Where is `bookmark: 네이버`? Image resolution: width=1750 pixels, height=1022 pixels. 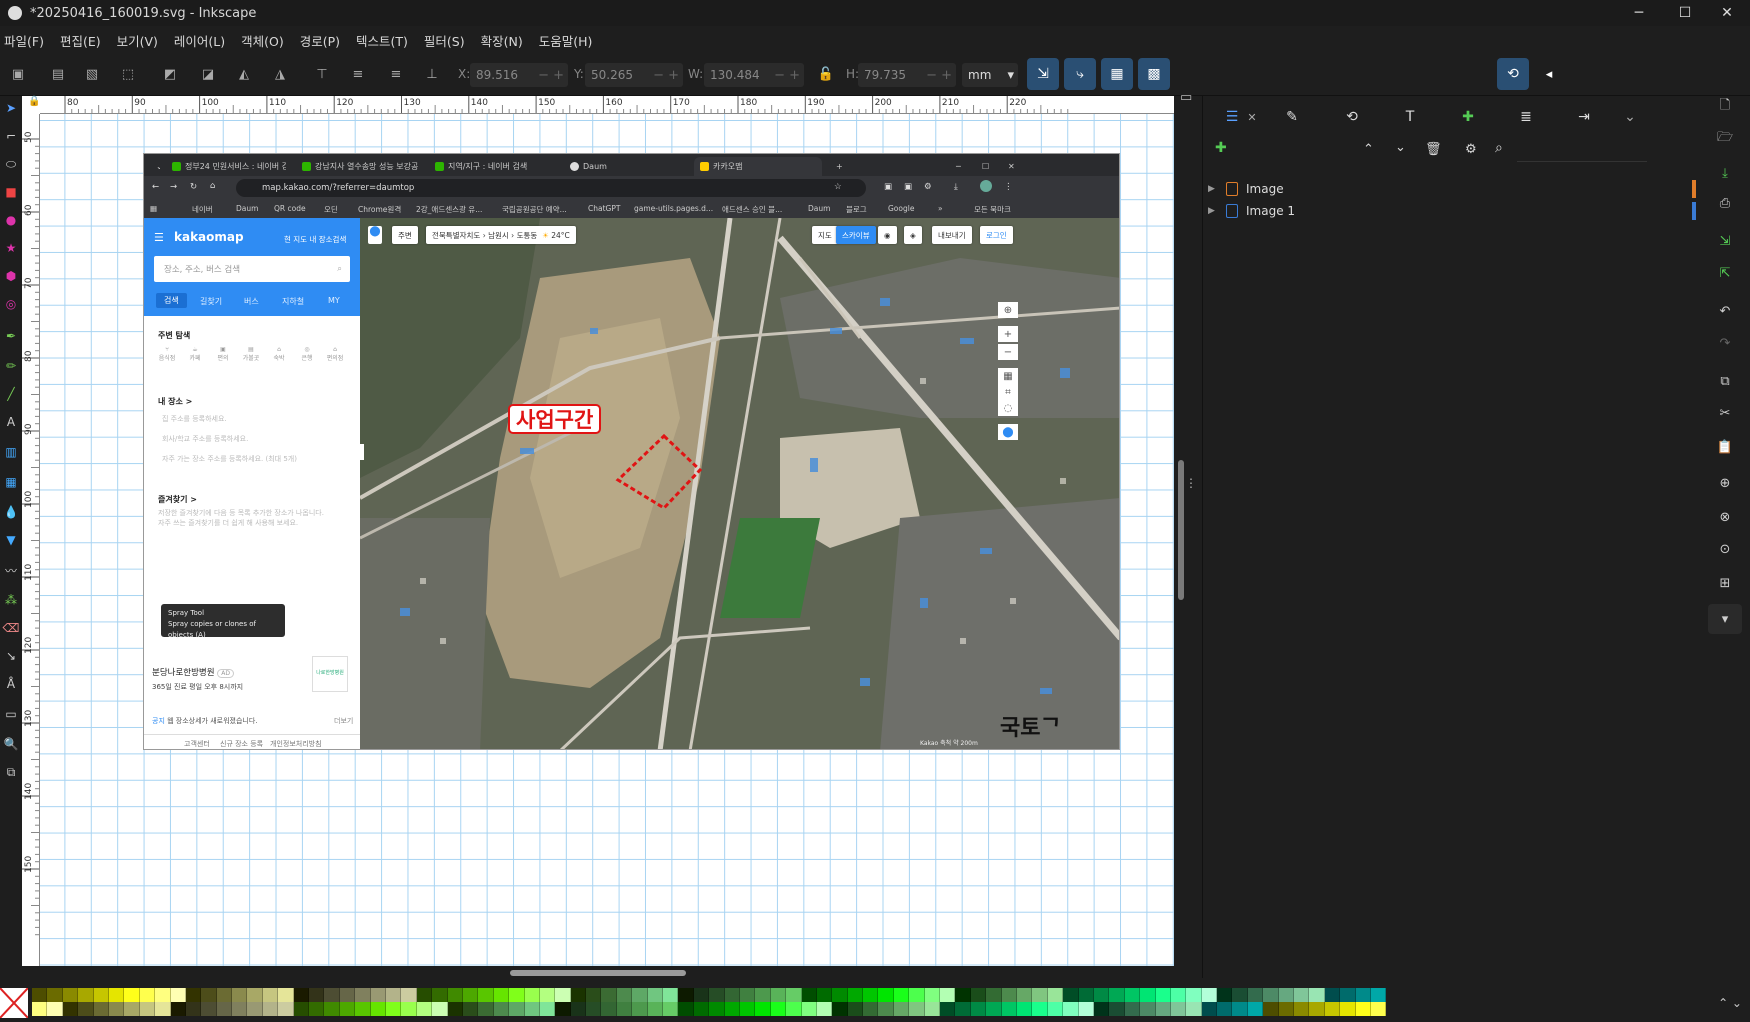 bookmark: 네이버 is located at coordinates (202, 209).